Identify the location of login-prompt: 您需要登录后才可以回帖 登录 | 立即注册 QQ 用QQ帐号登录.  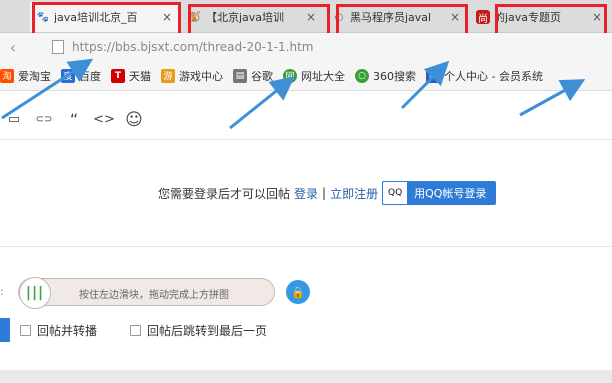
(327, 193).